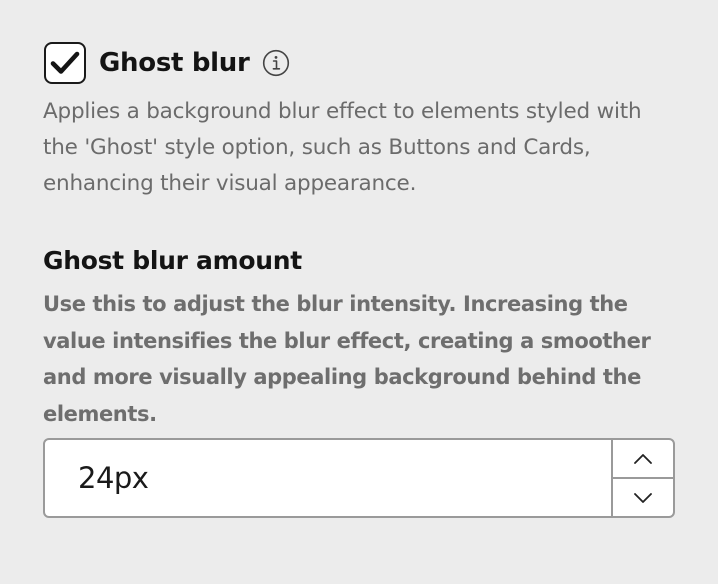 This screenshot has width=718, height=584. Describe the element at coordinates (174, 63) in the screenshot. I see `ghost-blur-label: Ghost blur` at that location.